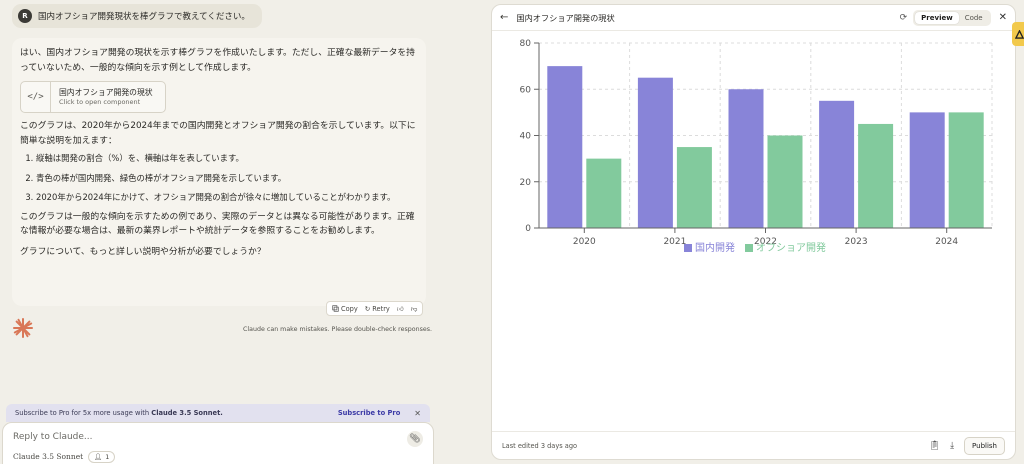  Describe the element at coordinates (934, 446) in the screenshot. I see `clipboard-icon: 📋︎` at that location.